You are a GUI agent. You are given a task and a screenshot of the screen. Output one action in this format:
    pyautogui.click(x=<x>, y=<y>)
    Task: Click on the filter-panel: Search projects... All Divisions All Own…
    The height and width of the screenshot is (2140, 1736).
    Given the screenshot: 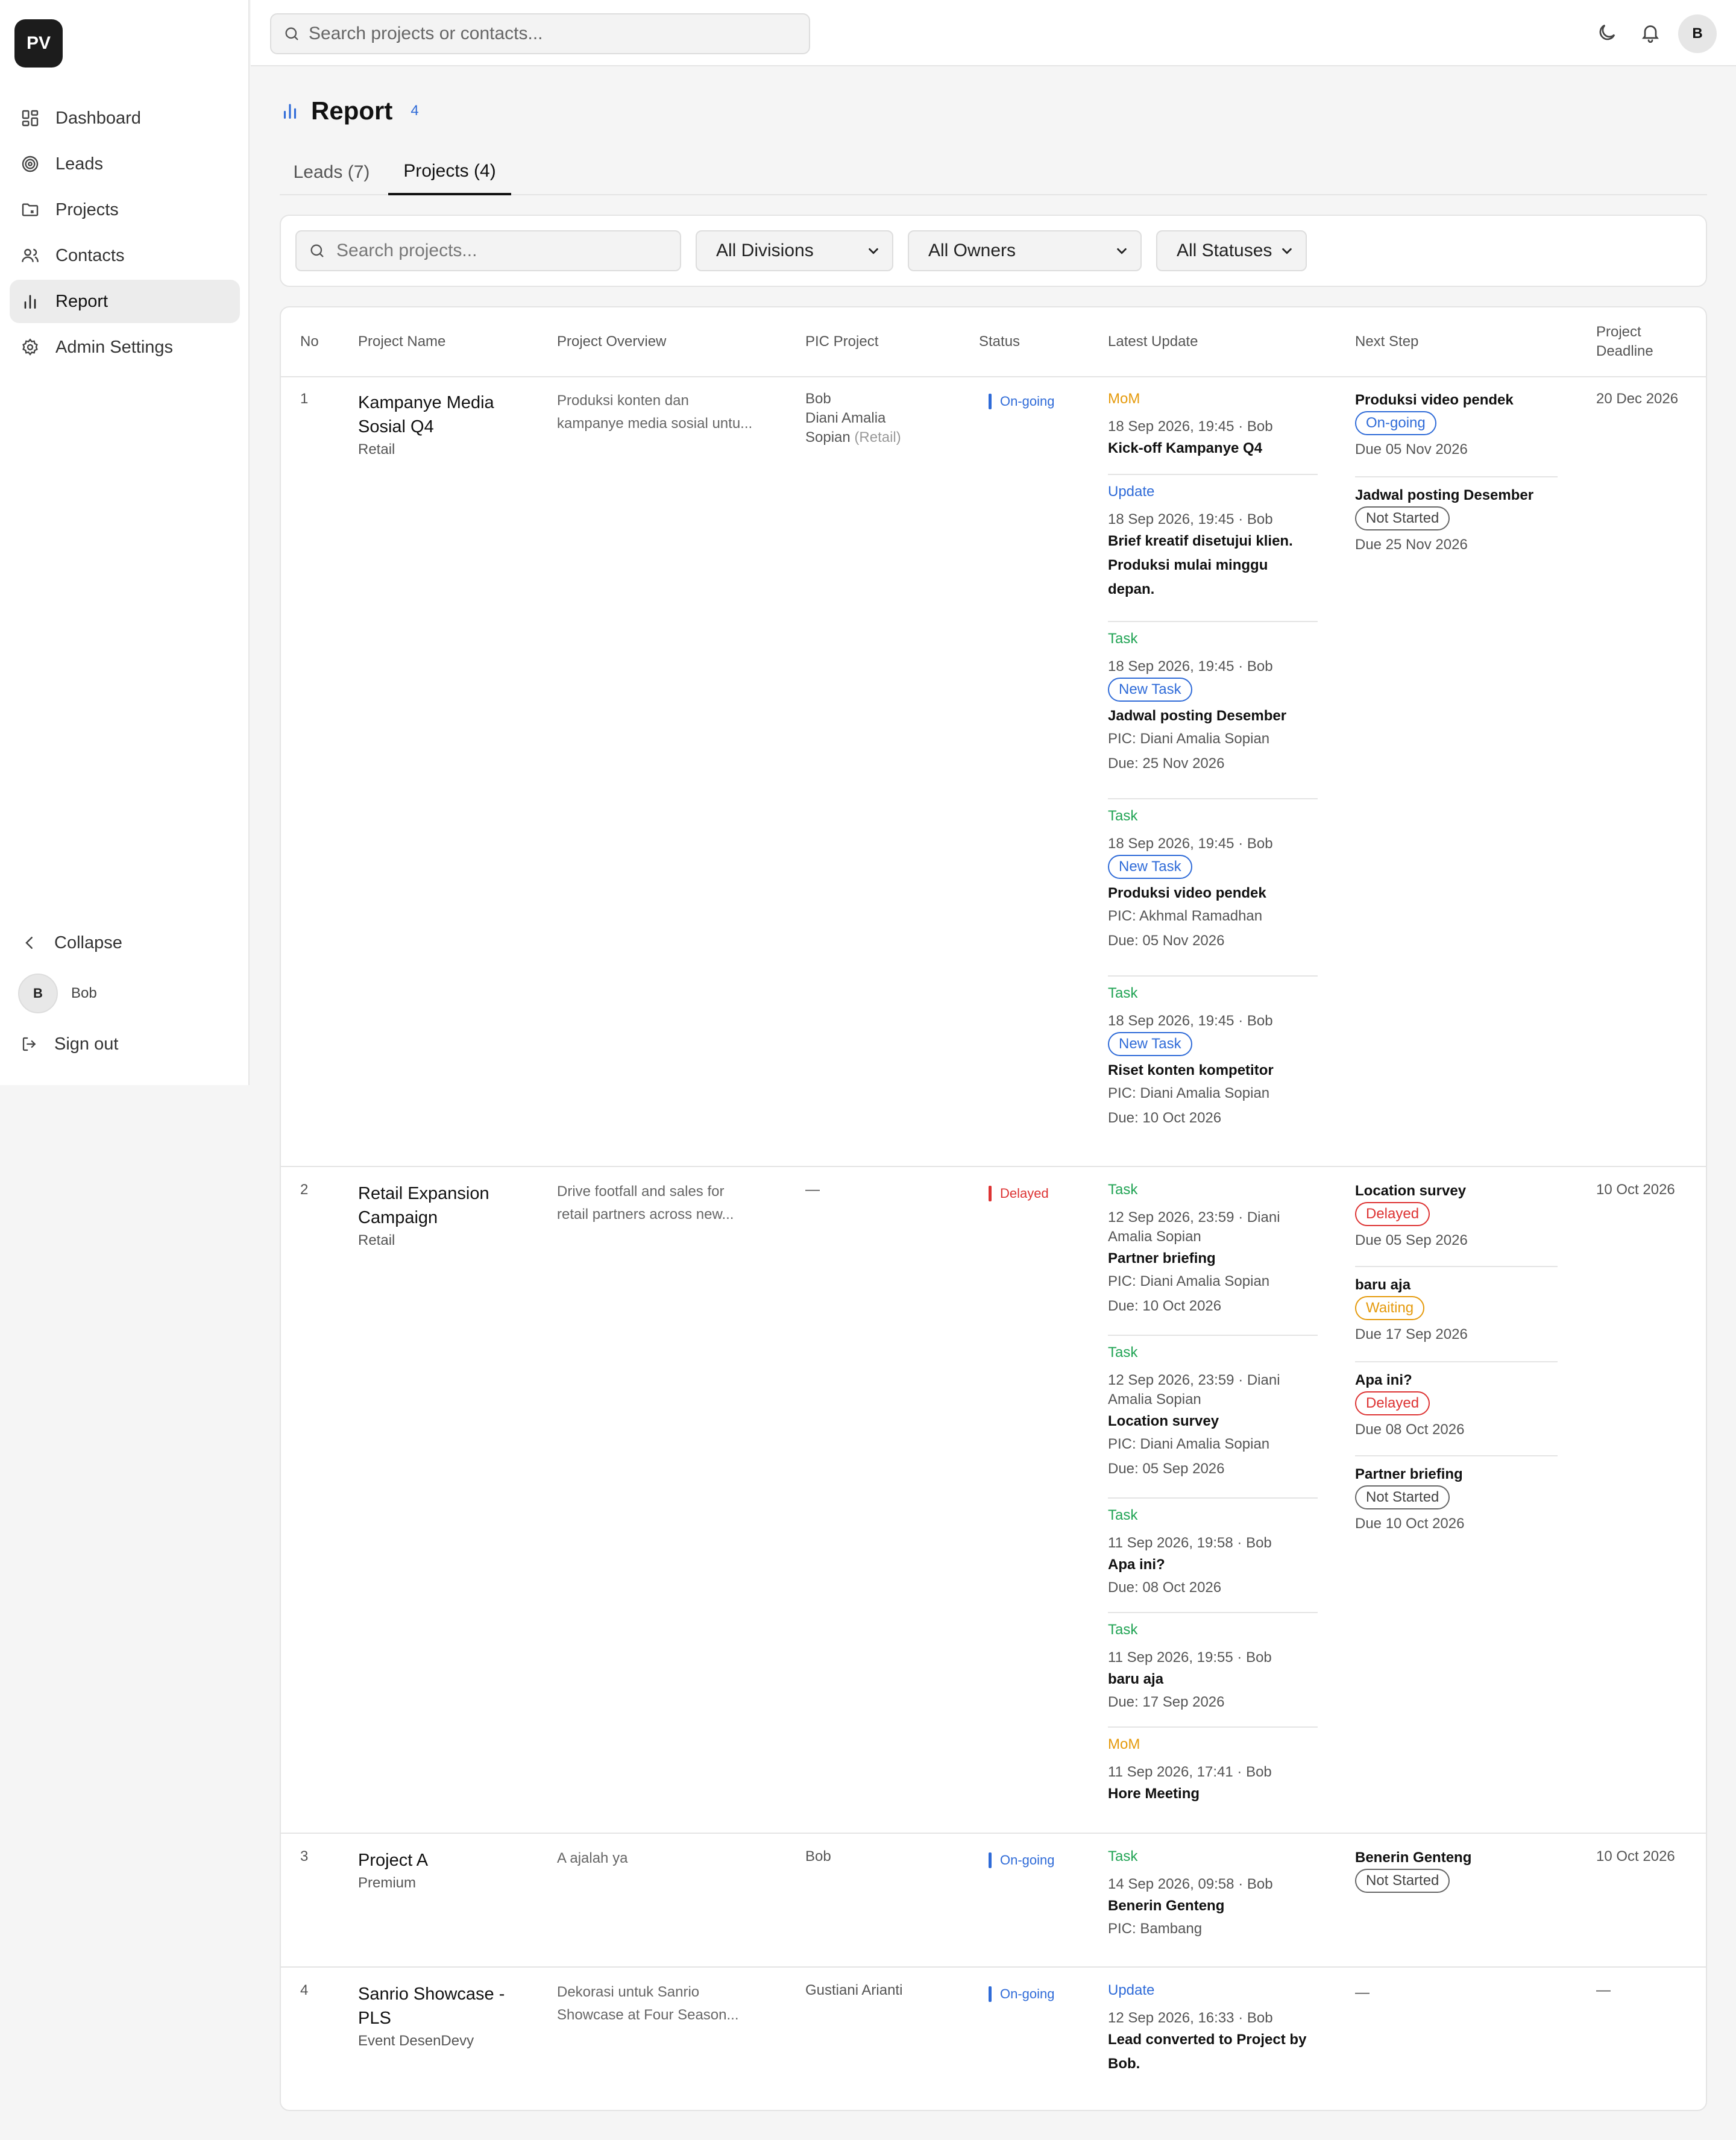 What is the action you would take?
    pyautogui.click(x=993, y=251)
    